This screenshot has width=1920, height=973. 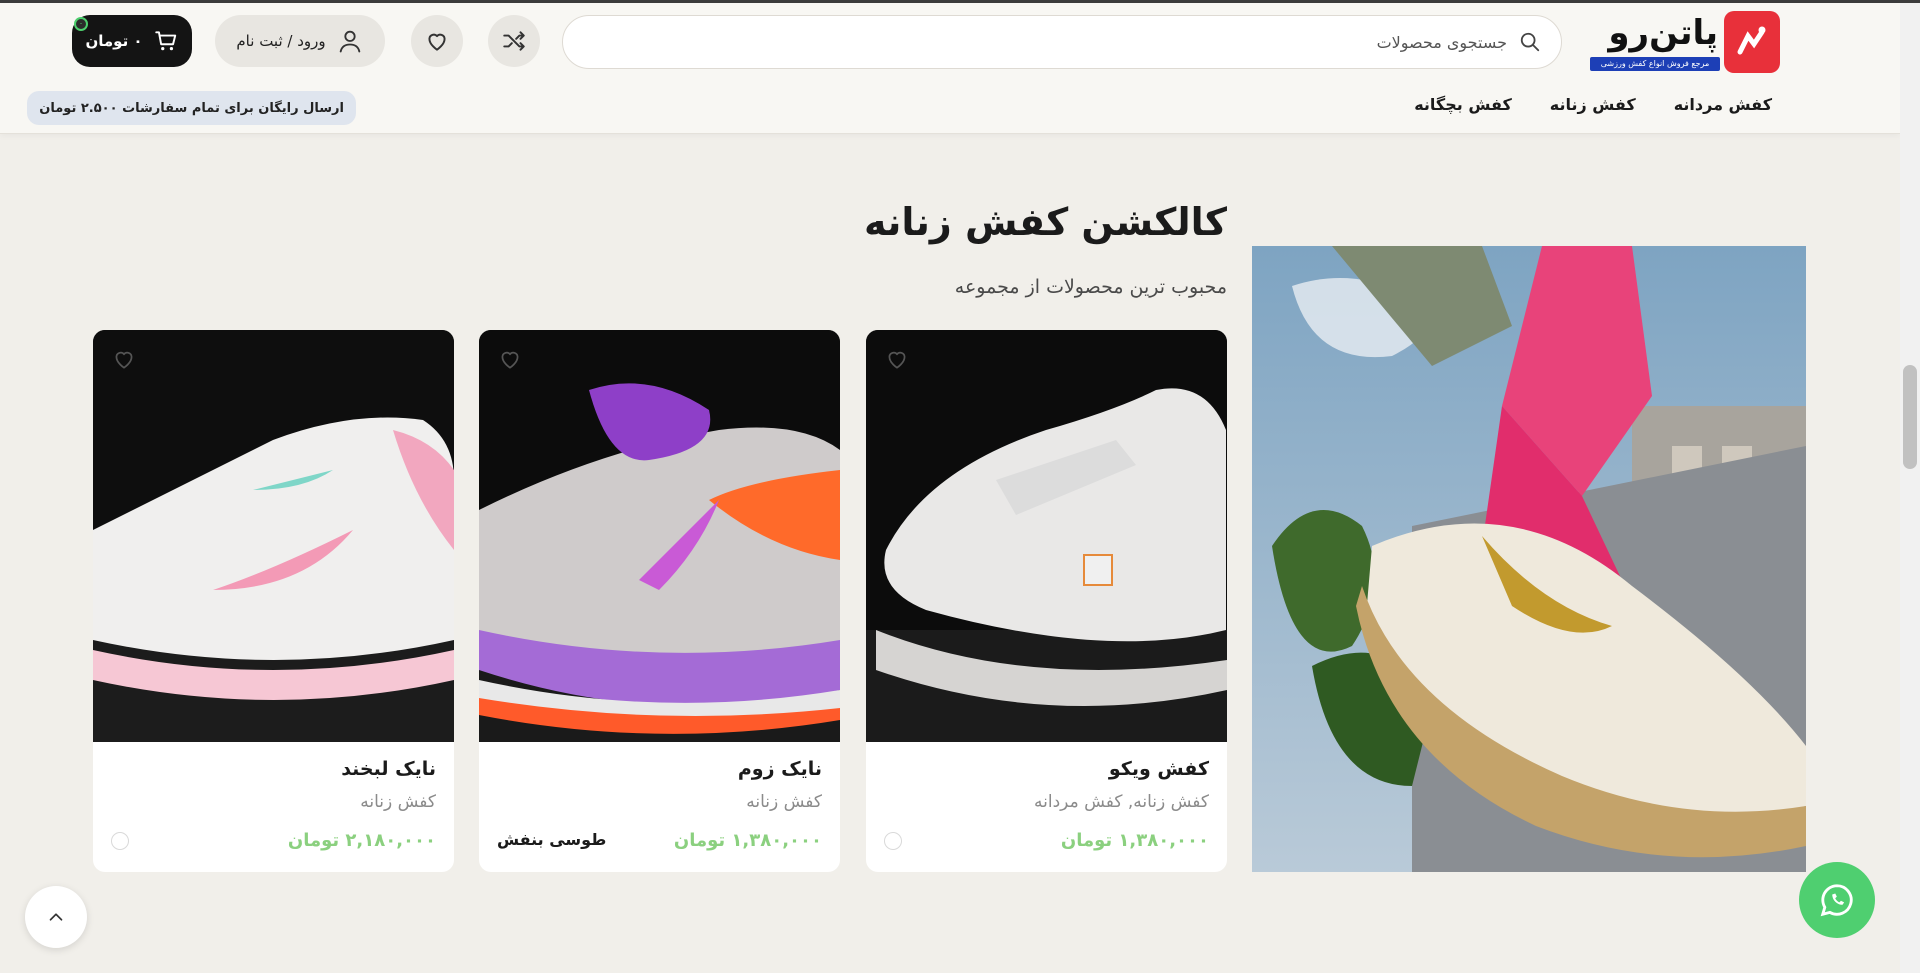 I want to click on heart-icon, so click(x=437, y=42).